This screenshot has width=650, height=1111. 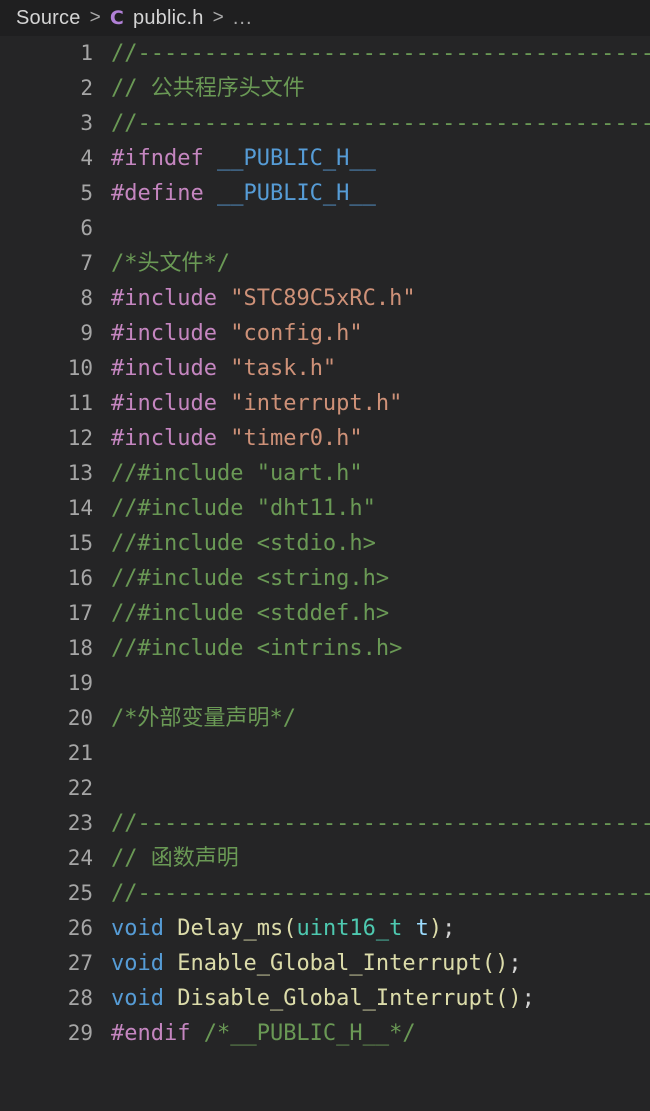 What do you see at coordinates (325, 228) in the screenshot?
I see `code-line: 6` at bounding box center [325, 228].